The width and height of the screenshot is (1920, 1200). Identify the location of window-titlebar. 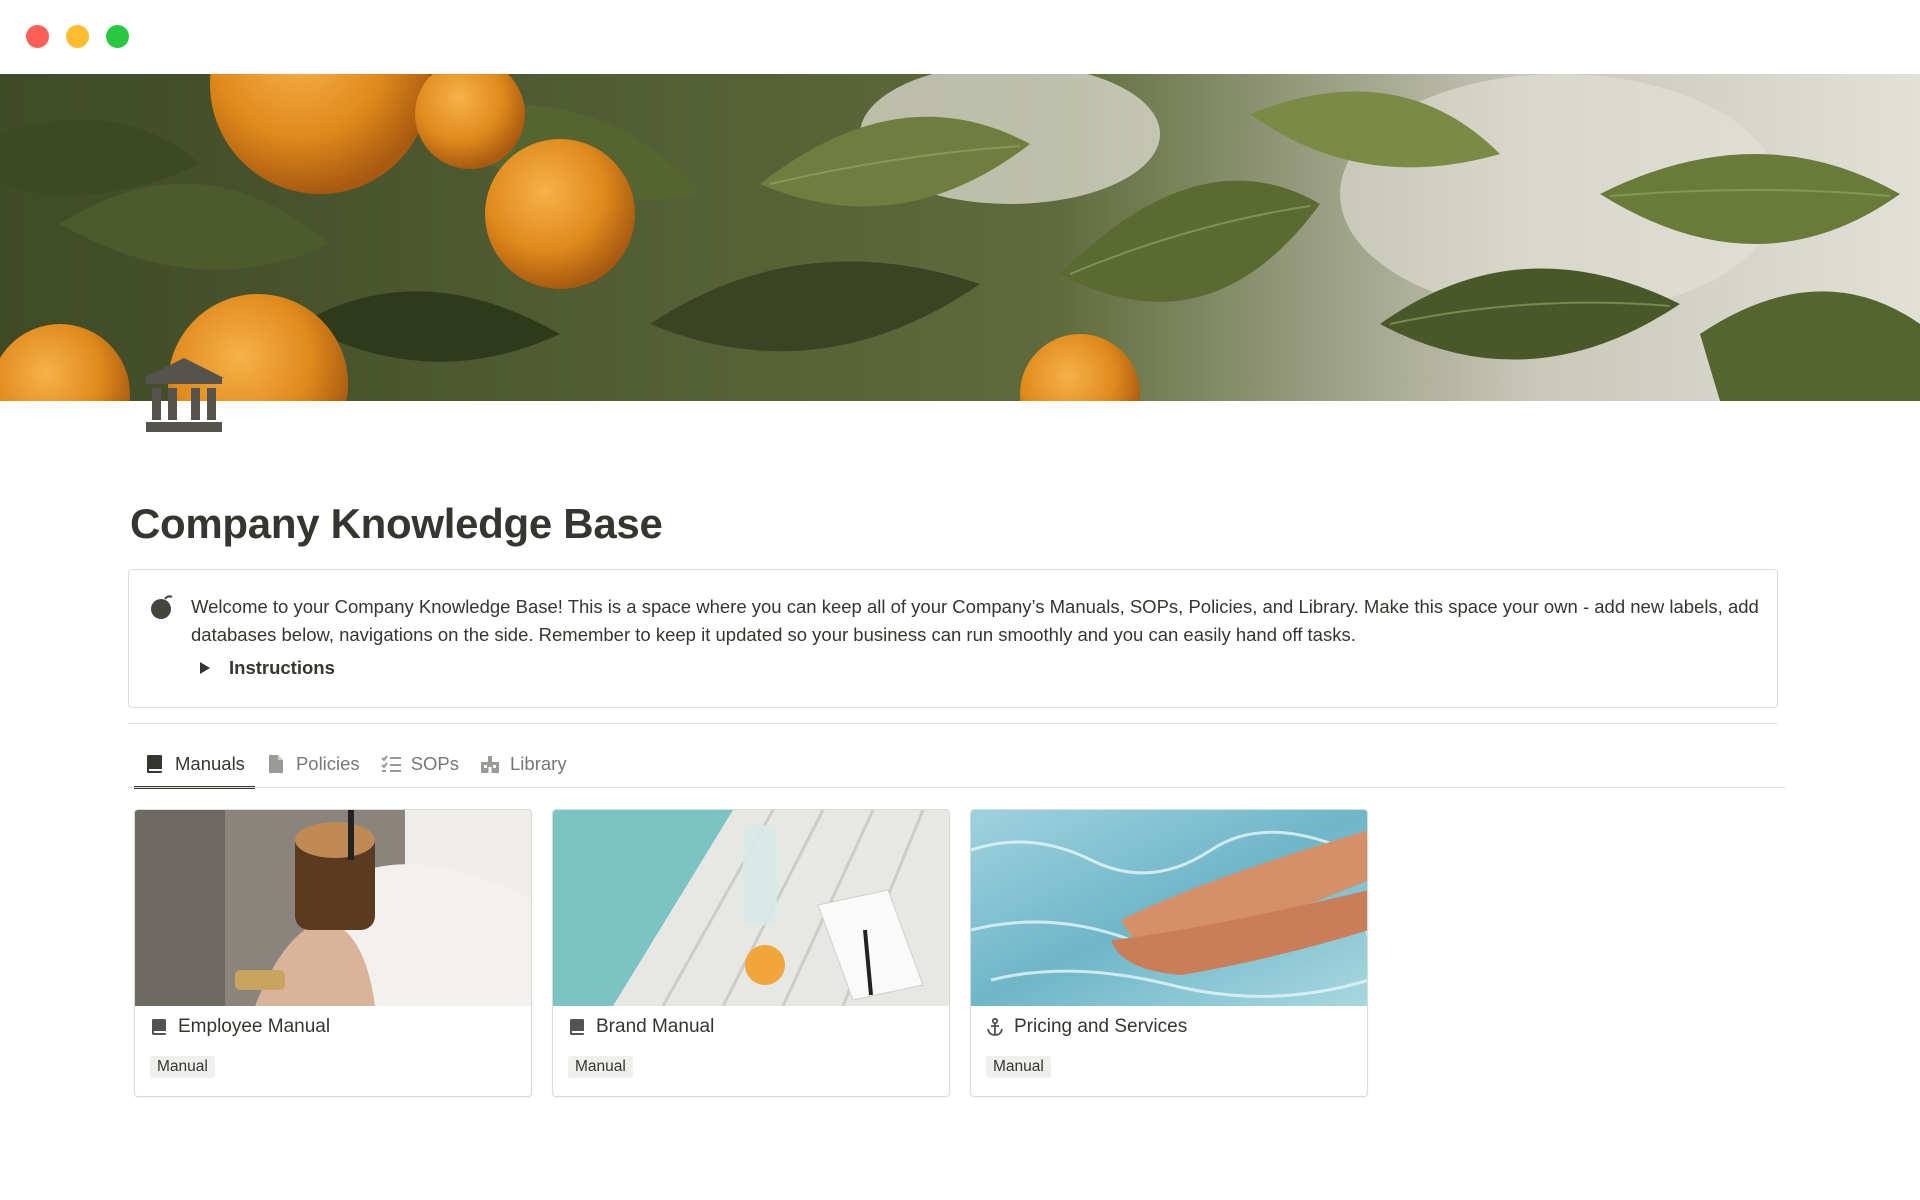
(960, 37).